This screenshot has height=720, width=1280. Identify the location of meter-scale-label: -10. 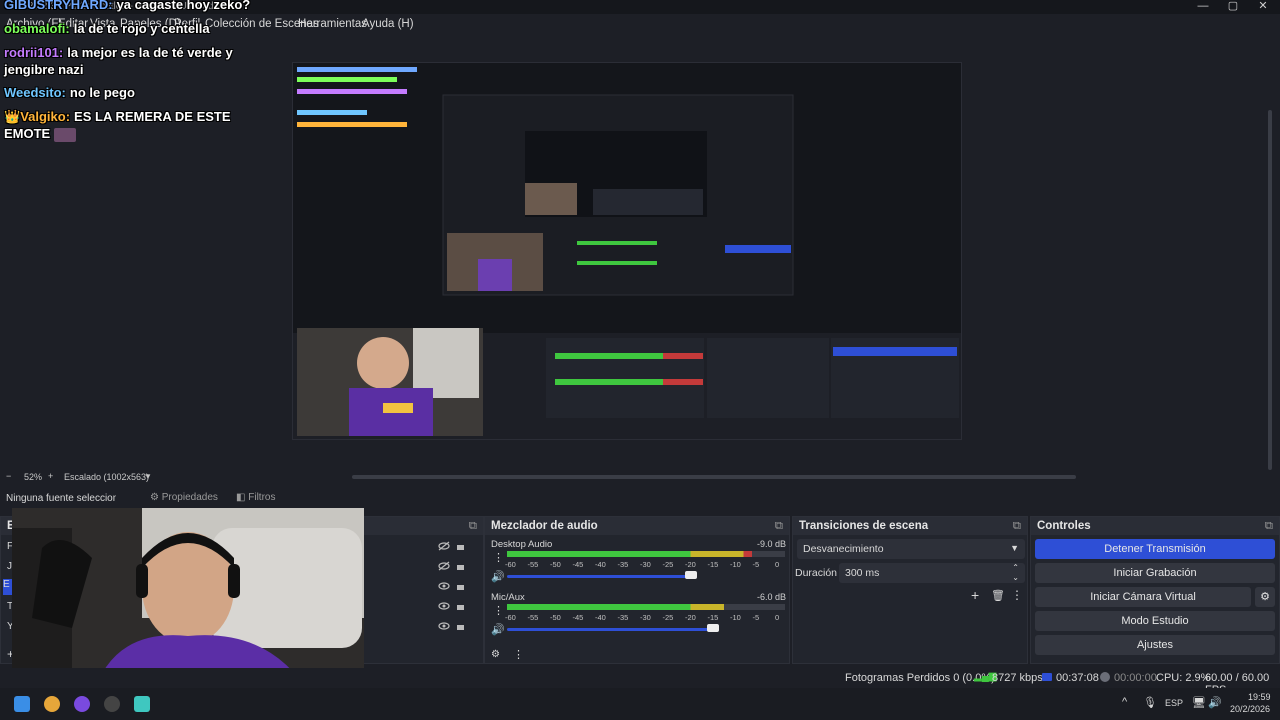
(735, 564).